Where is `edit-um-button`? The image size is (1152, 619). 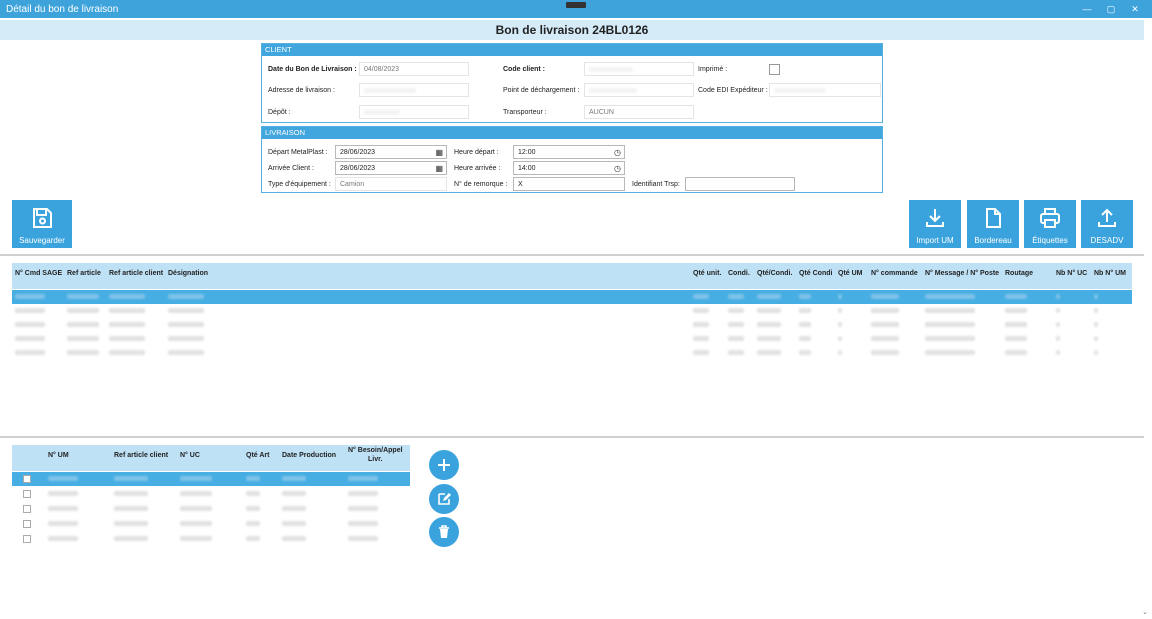
edit-um-button is located at coordinates (444, 499).